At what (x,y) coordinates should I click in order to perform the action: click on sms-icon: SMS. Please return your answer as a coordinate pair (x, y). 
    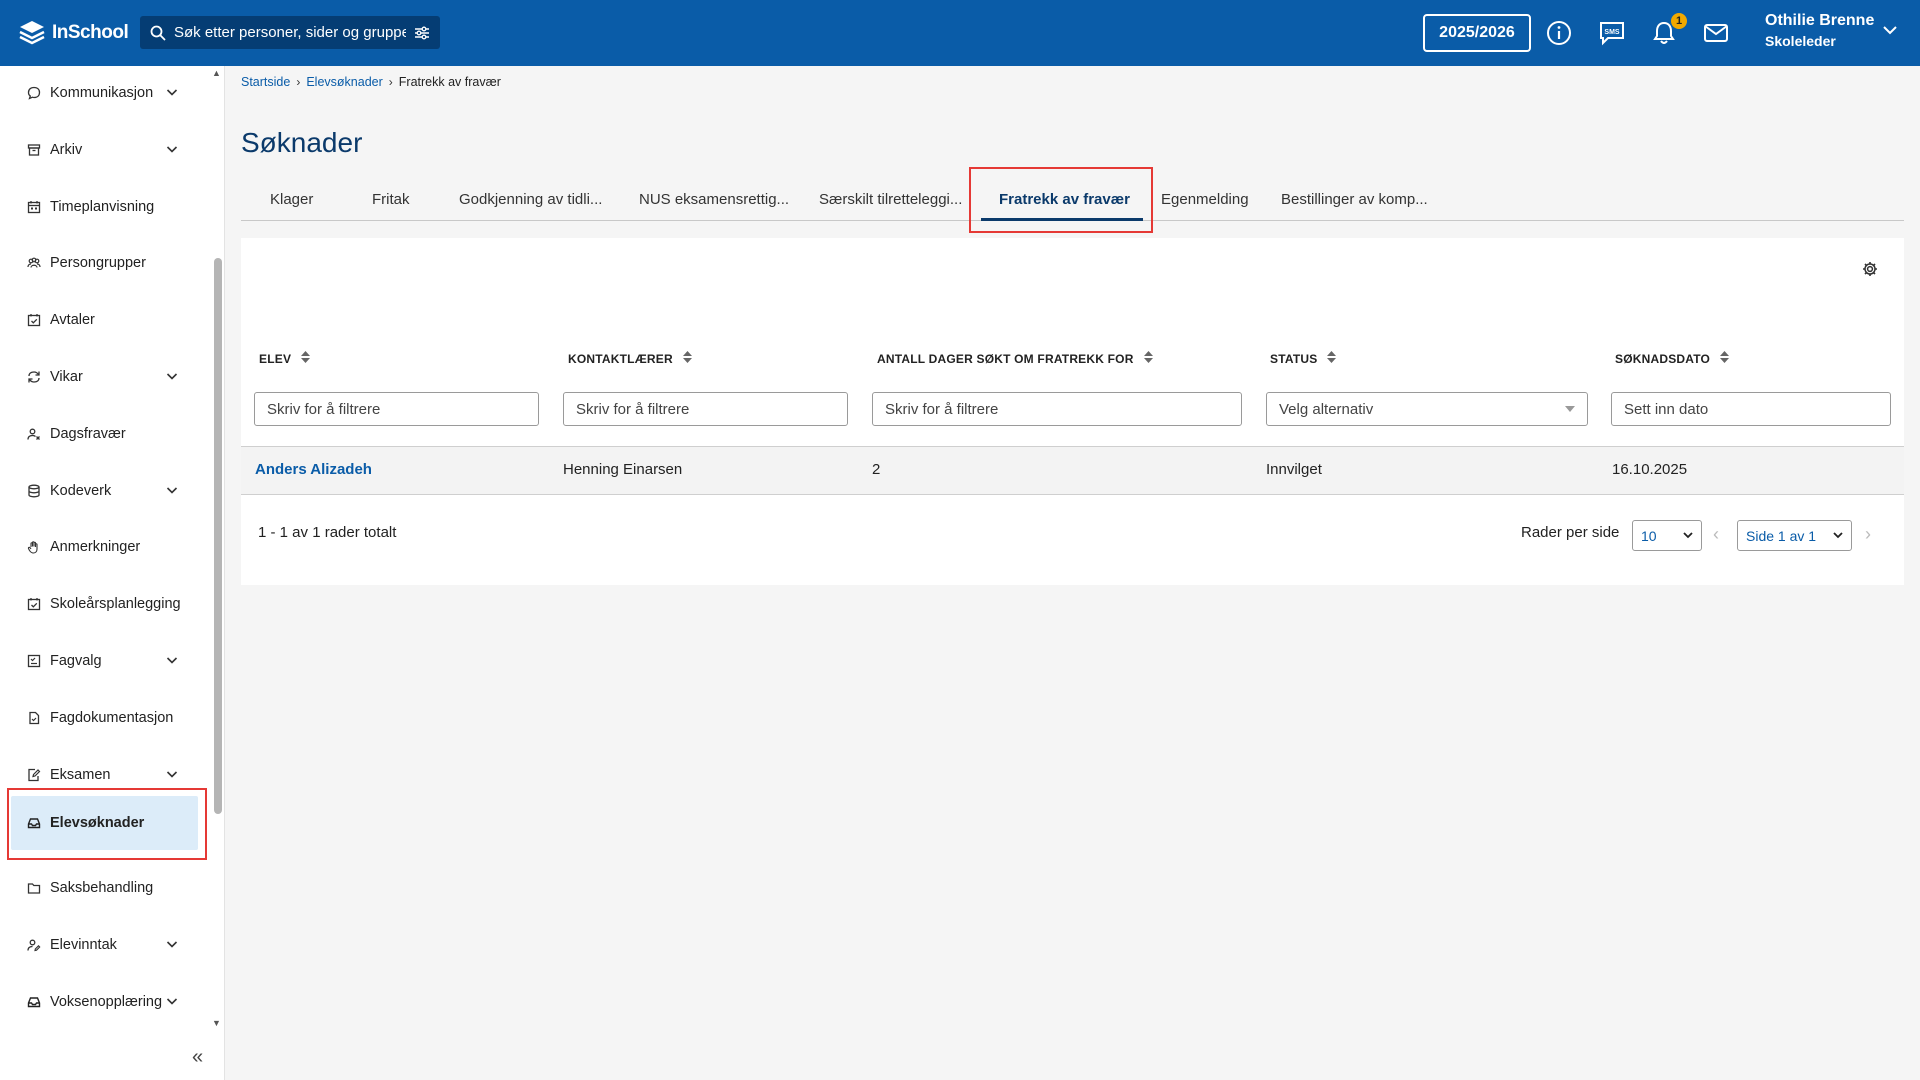
    Looking at the image, I should click on (1612, 33).